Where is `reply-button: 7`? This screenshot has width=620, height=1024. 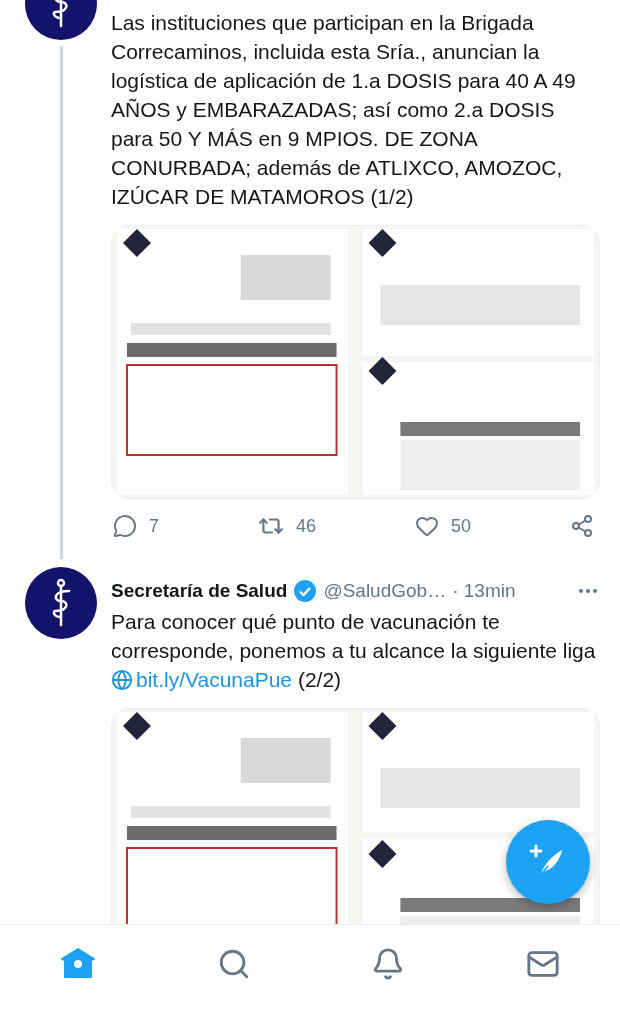
reply-button: 7 is located at coordinates (136, 526).